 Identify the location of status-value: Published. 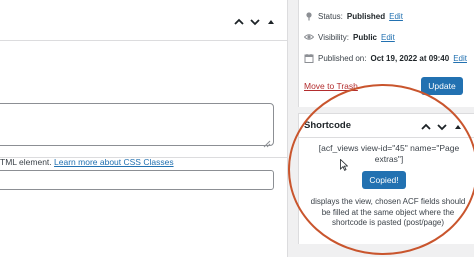
(366, 16).